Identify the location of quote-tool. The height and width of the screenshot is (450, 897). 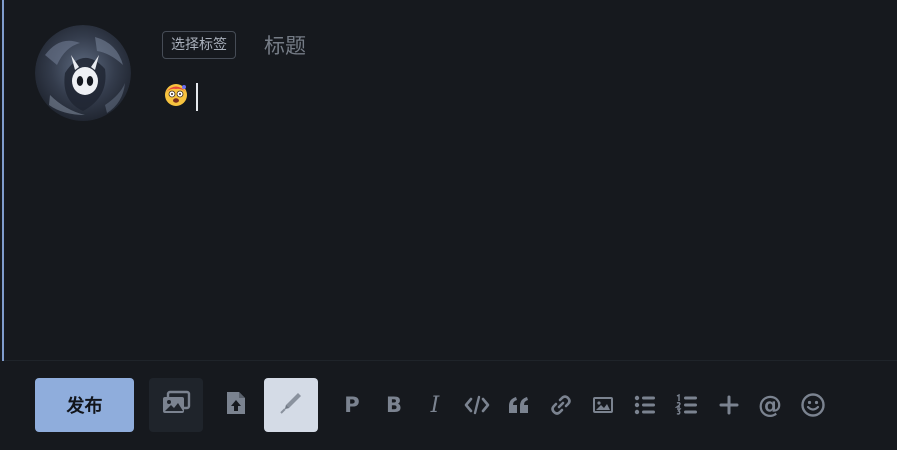
(519, 405).